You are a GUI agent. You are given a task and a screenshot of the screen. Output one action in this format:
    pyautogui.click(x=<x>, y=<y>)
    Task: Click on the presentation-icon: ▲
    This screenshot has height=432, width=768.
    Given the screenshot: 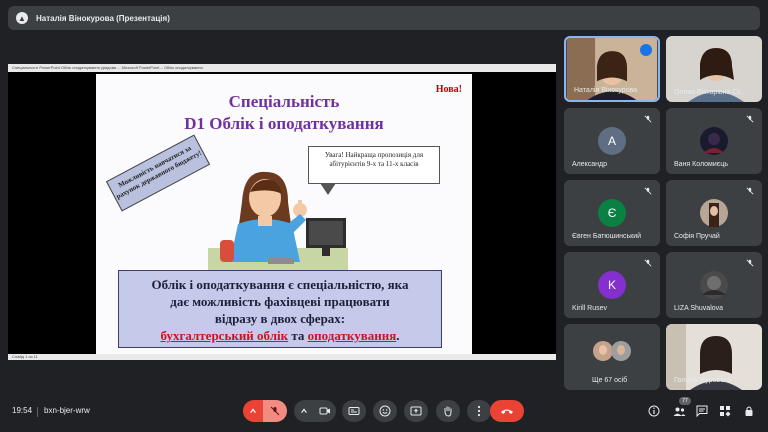 What is the action you would take?
    pyautogui.click(x=22, y=18)
    